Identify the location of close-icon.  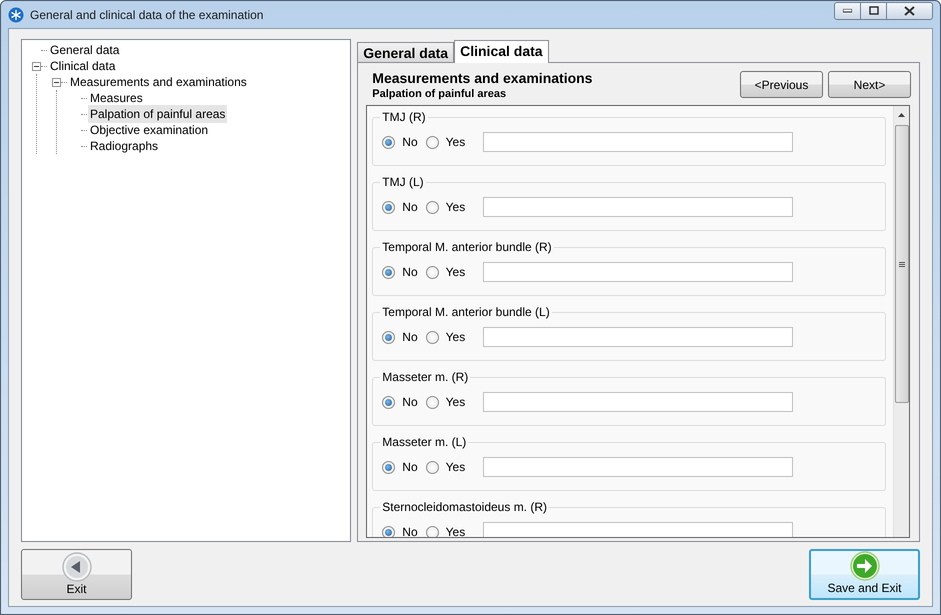
(909, 11).